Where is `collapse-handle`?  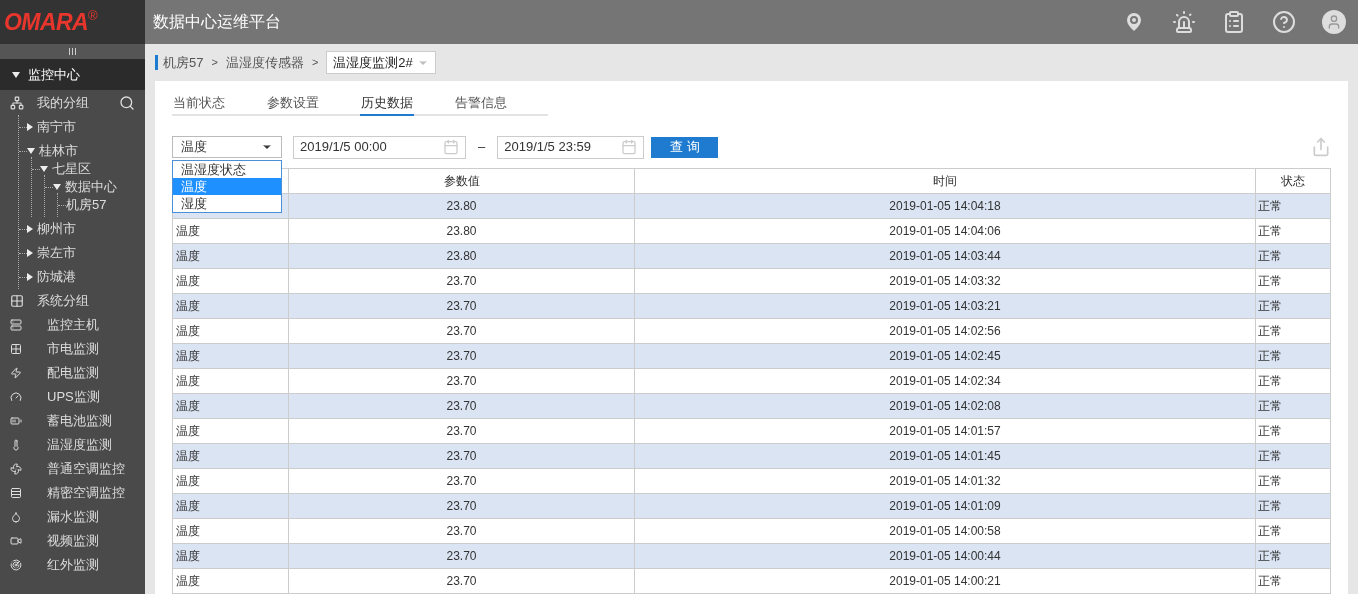 collapse-handle is located at coordinates (72, 51).